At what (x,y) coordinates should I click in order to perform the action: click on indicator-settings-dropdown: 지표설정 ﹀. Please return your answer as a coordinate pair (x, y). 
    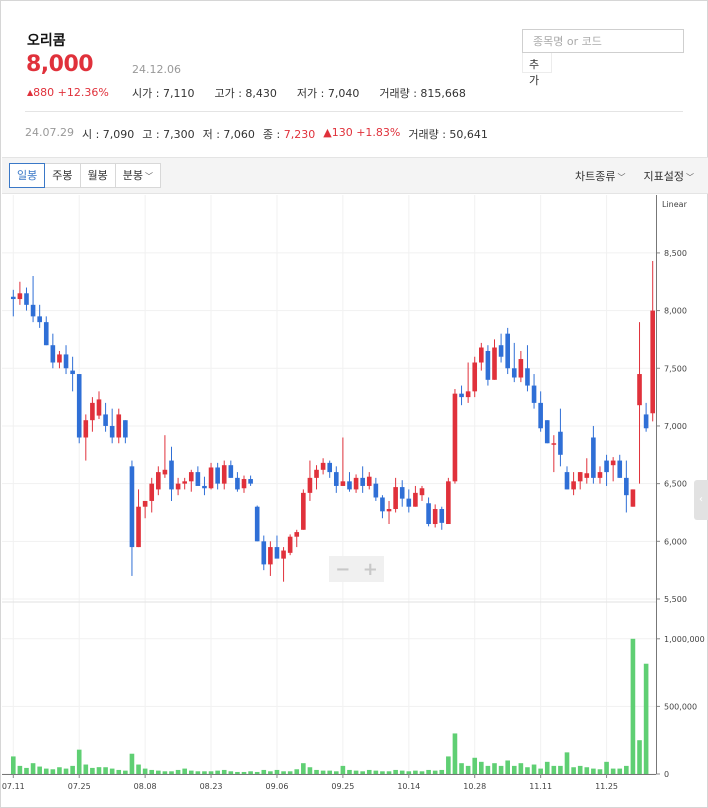
    Looking at the image, I should click on (669, 176).